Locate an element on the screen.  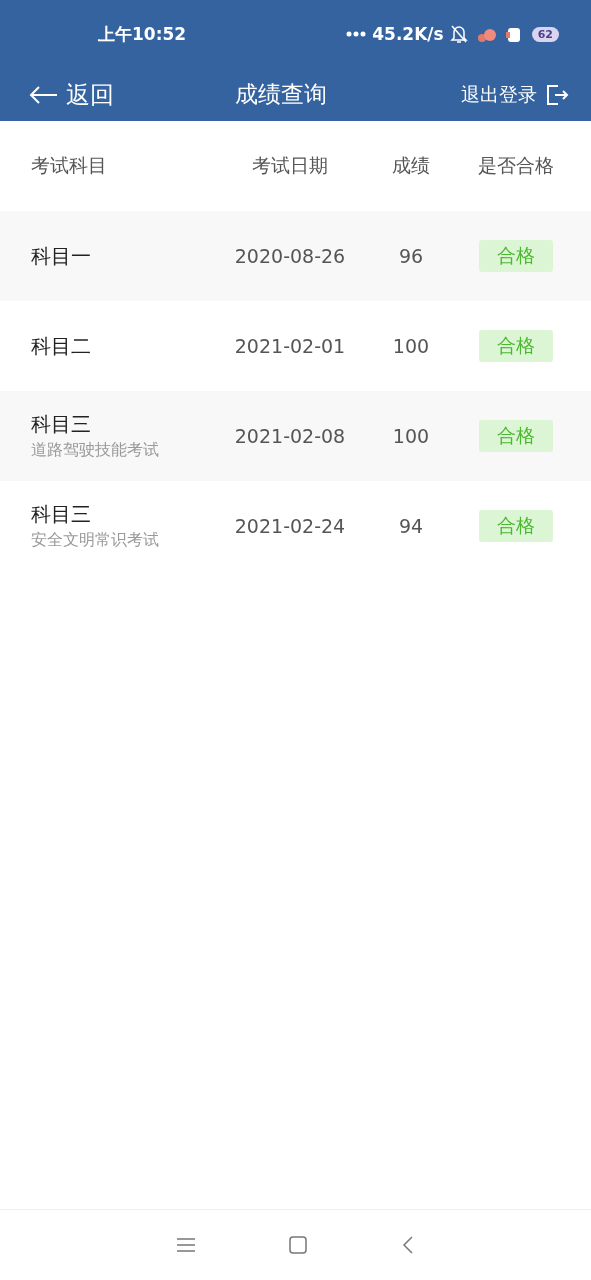
battery-level: 62 is located at coordinates (545, 34).